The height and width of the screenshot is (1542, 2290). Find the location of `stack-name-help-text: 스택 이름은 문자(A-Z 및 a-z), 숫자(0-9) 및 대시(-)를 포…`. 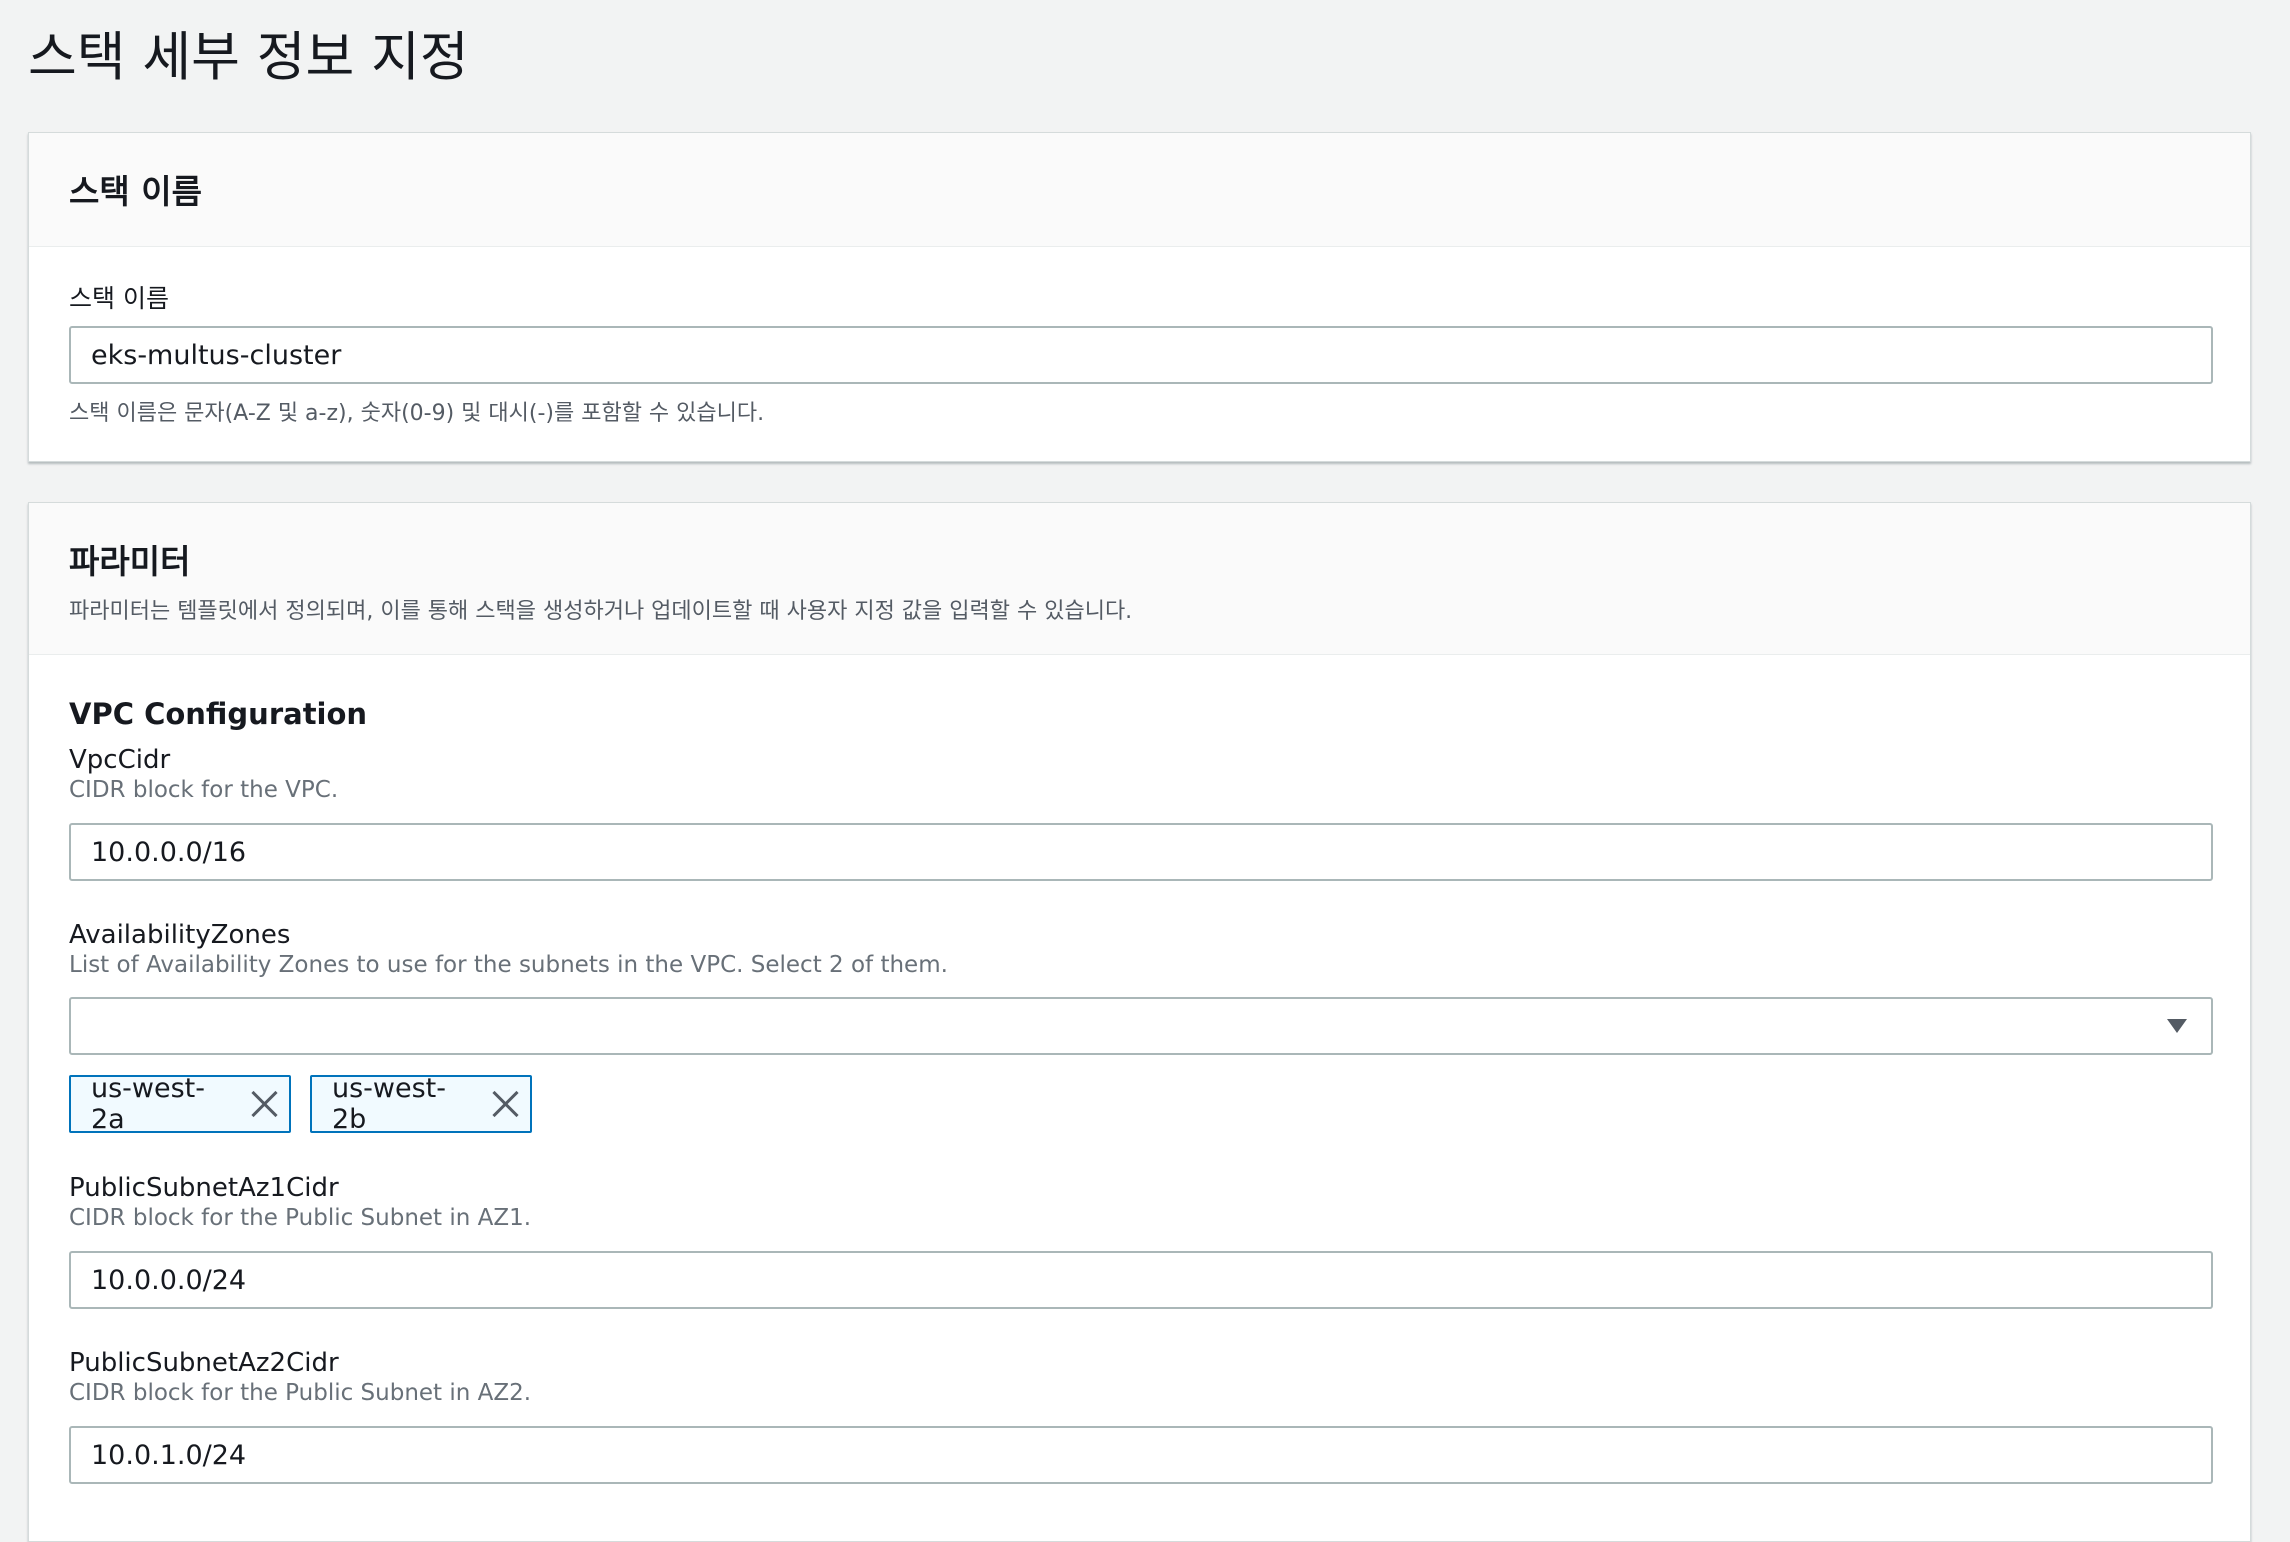

stack-name-help-text: 스택 이름은 문자(A-Z 및 a-z), 숫자(0-9) 및 대시(-)를 포… is located at coordinates (417, 413).